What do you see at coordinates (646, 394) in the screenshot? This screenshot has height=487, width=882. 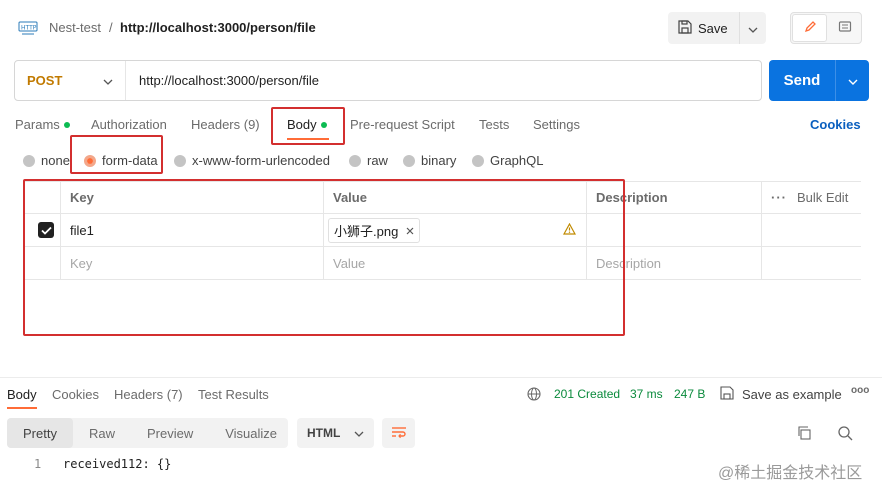 I see `response-time: 37 ms` at bounding box center [646, 394].